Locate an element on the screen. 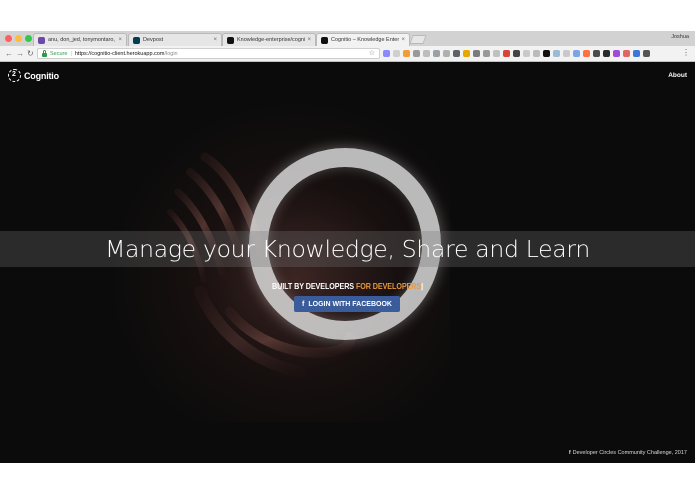  secure-label: Secure is located at coordinates (59, 53).